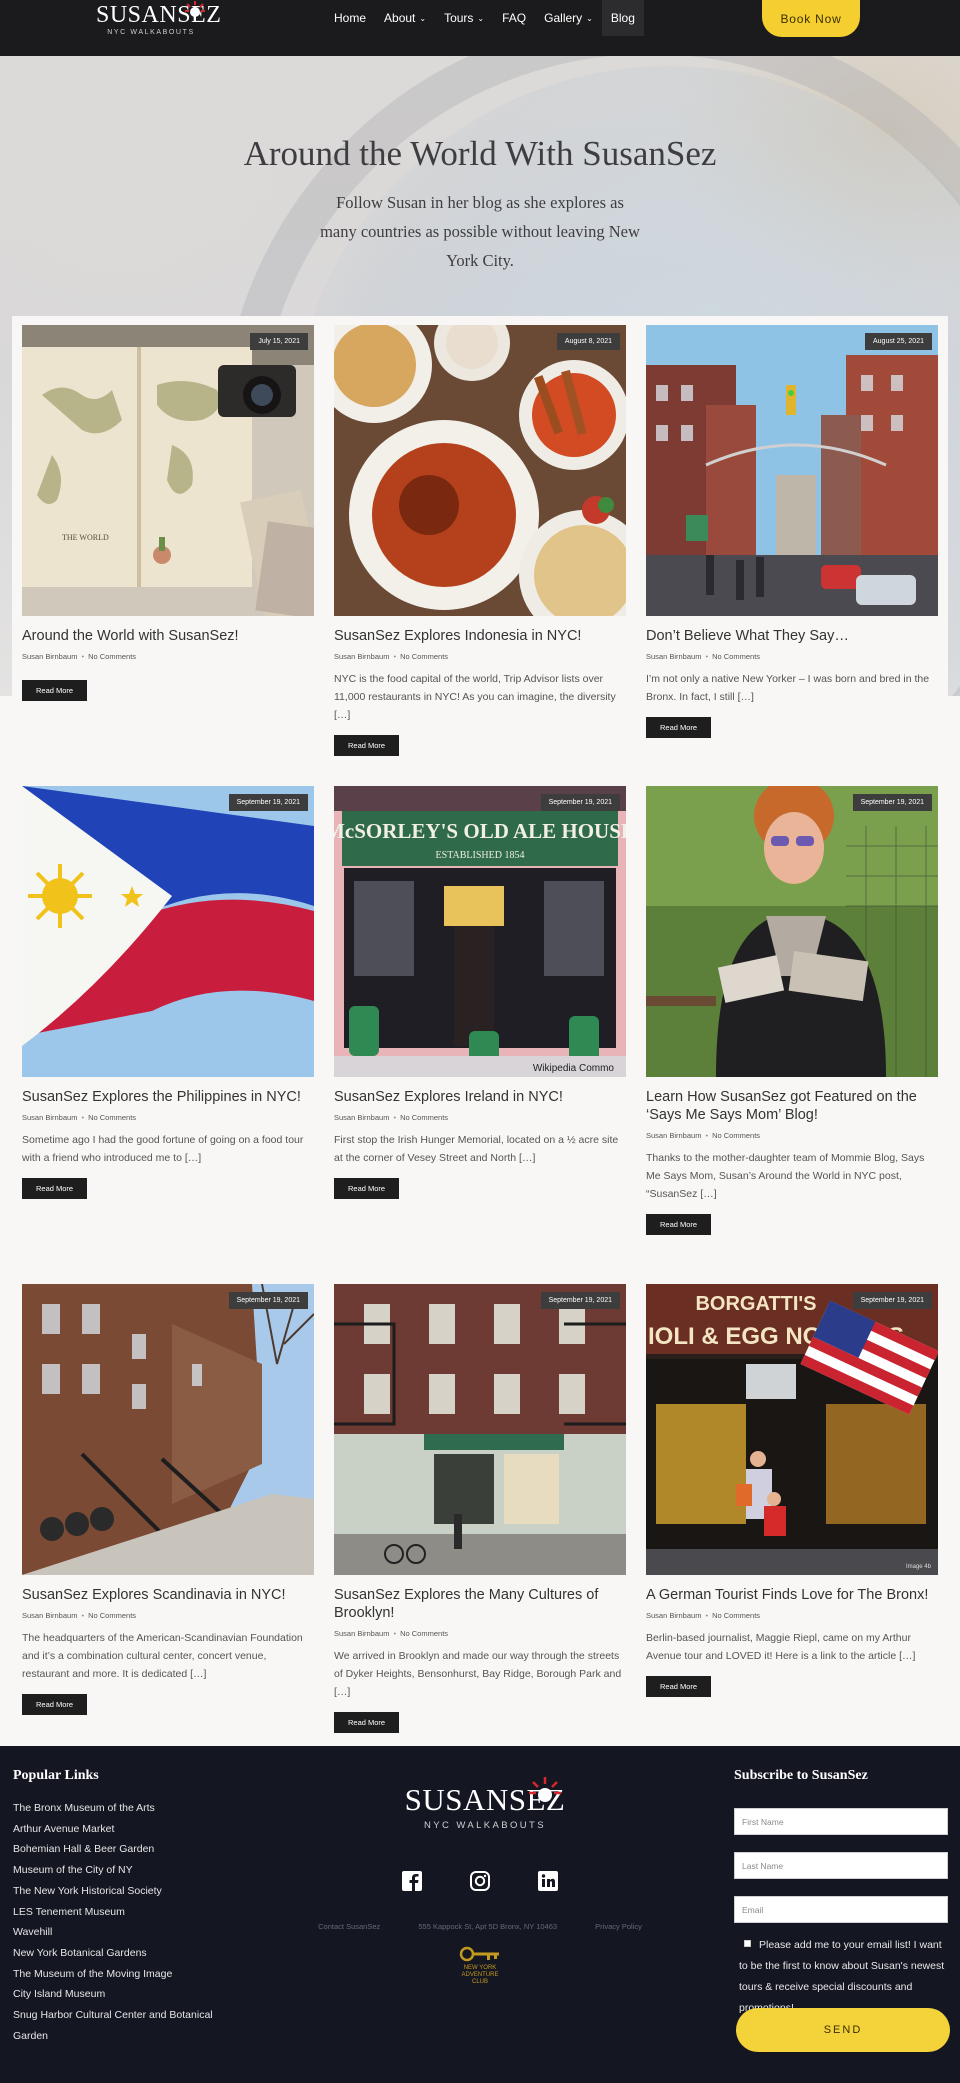 The height and width of the screenshot is (2083, 960). What do you see at coordinates (350, 18) in the screenshot?
I see `nav-home: Home` at bounding box center [350, 18].